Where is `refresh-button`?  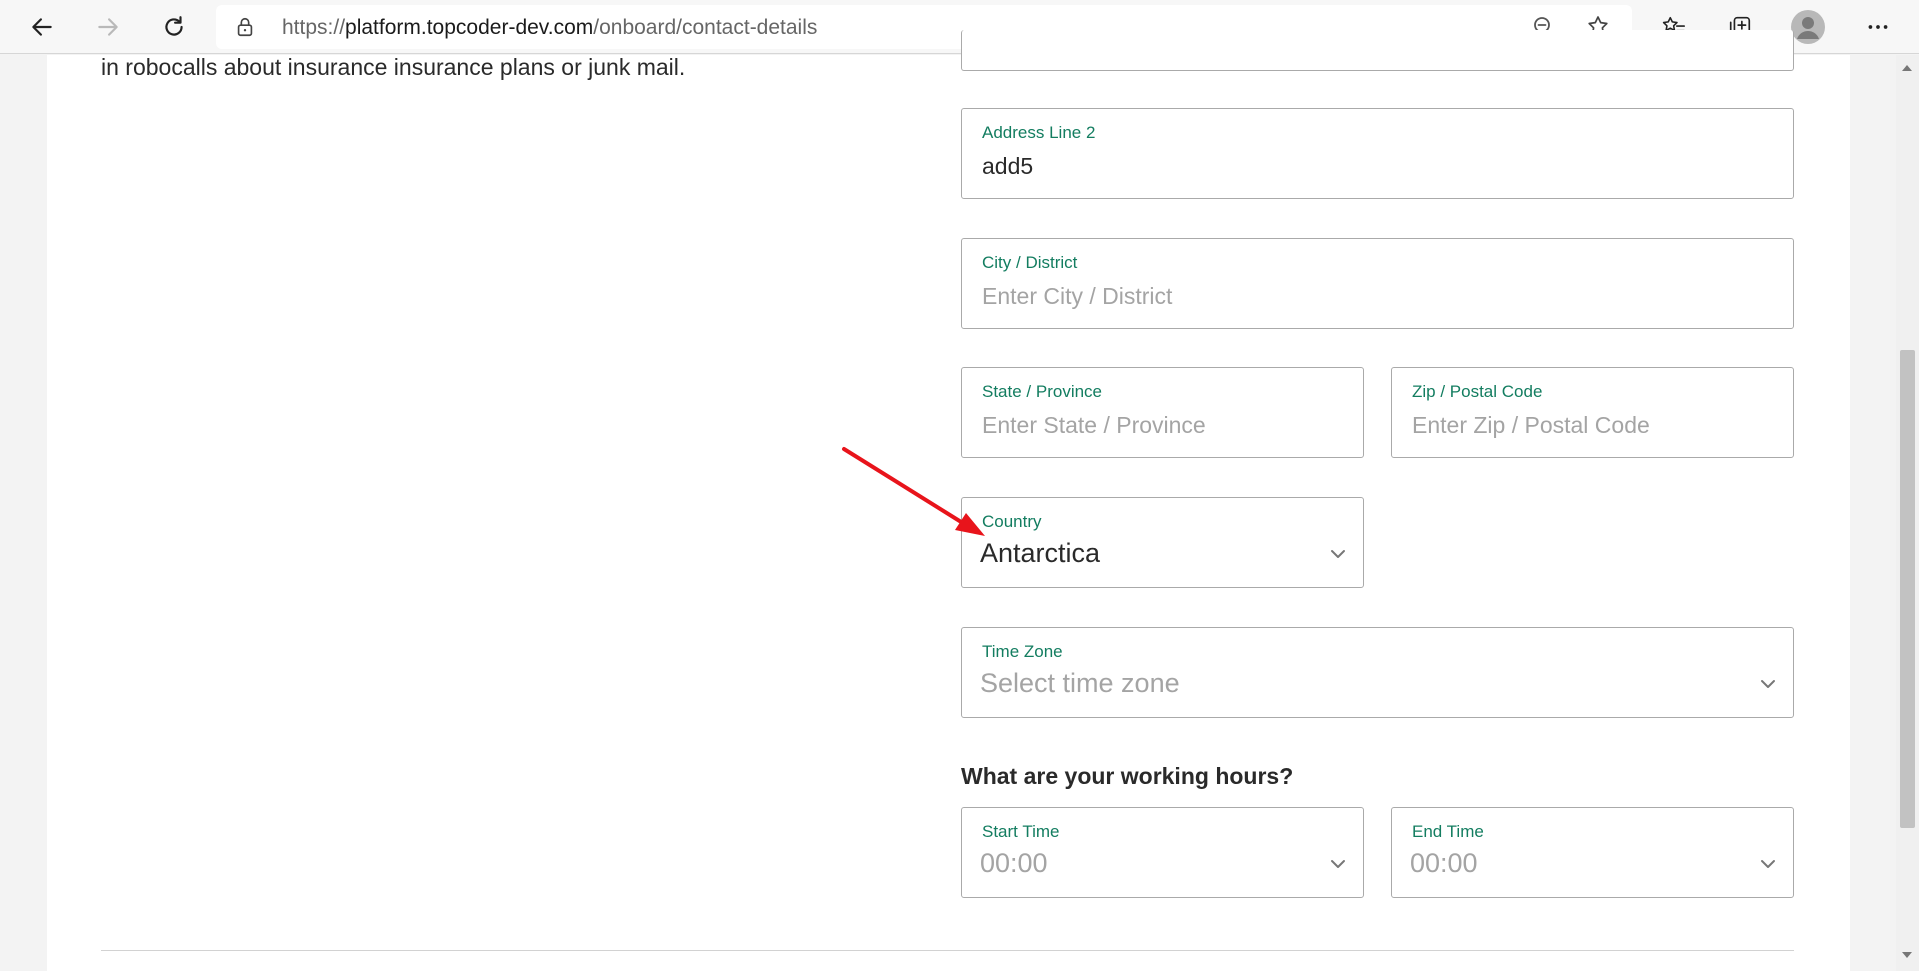
refresh-button is located at coordinates (174, 27).